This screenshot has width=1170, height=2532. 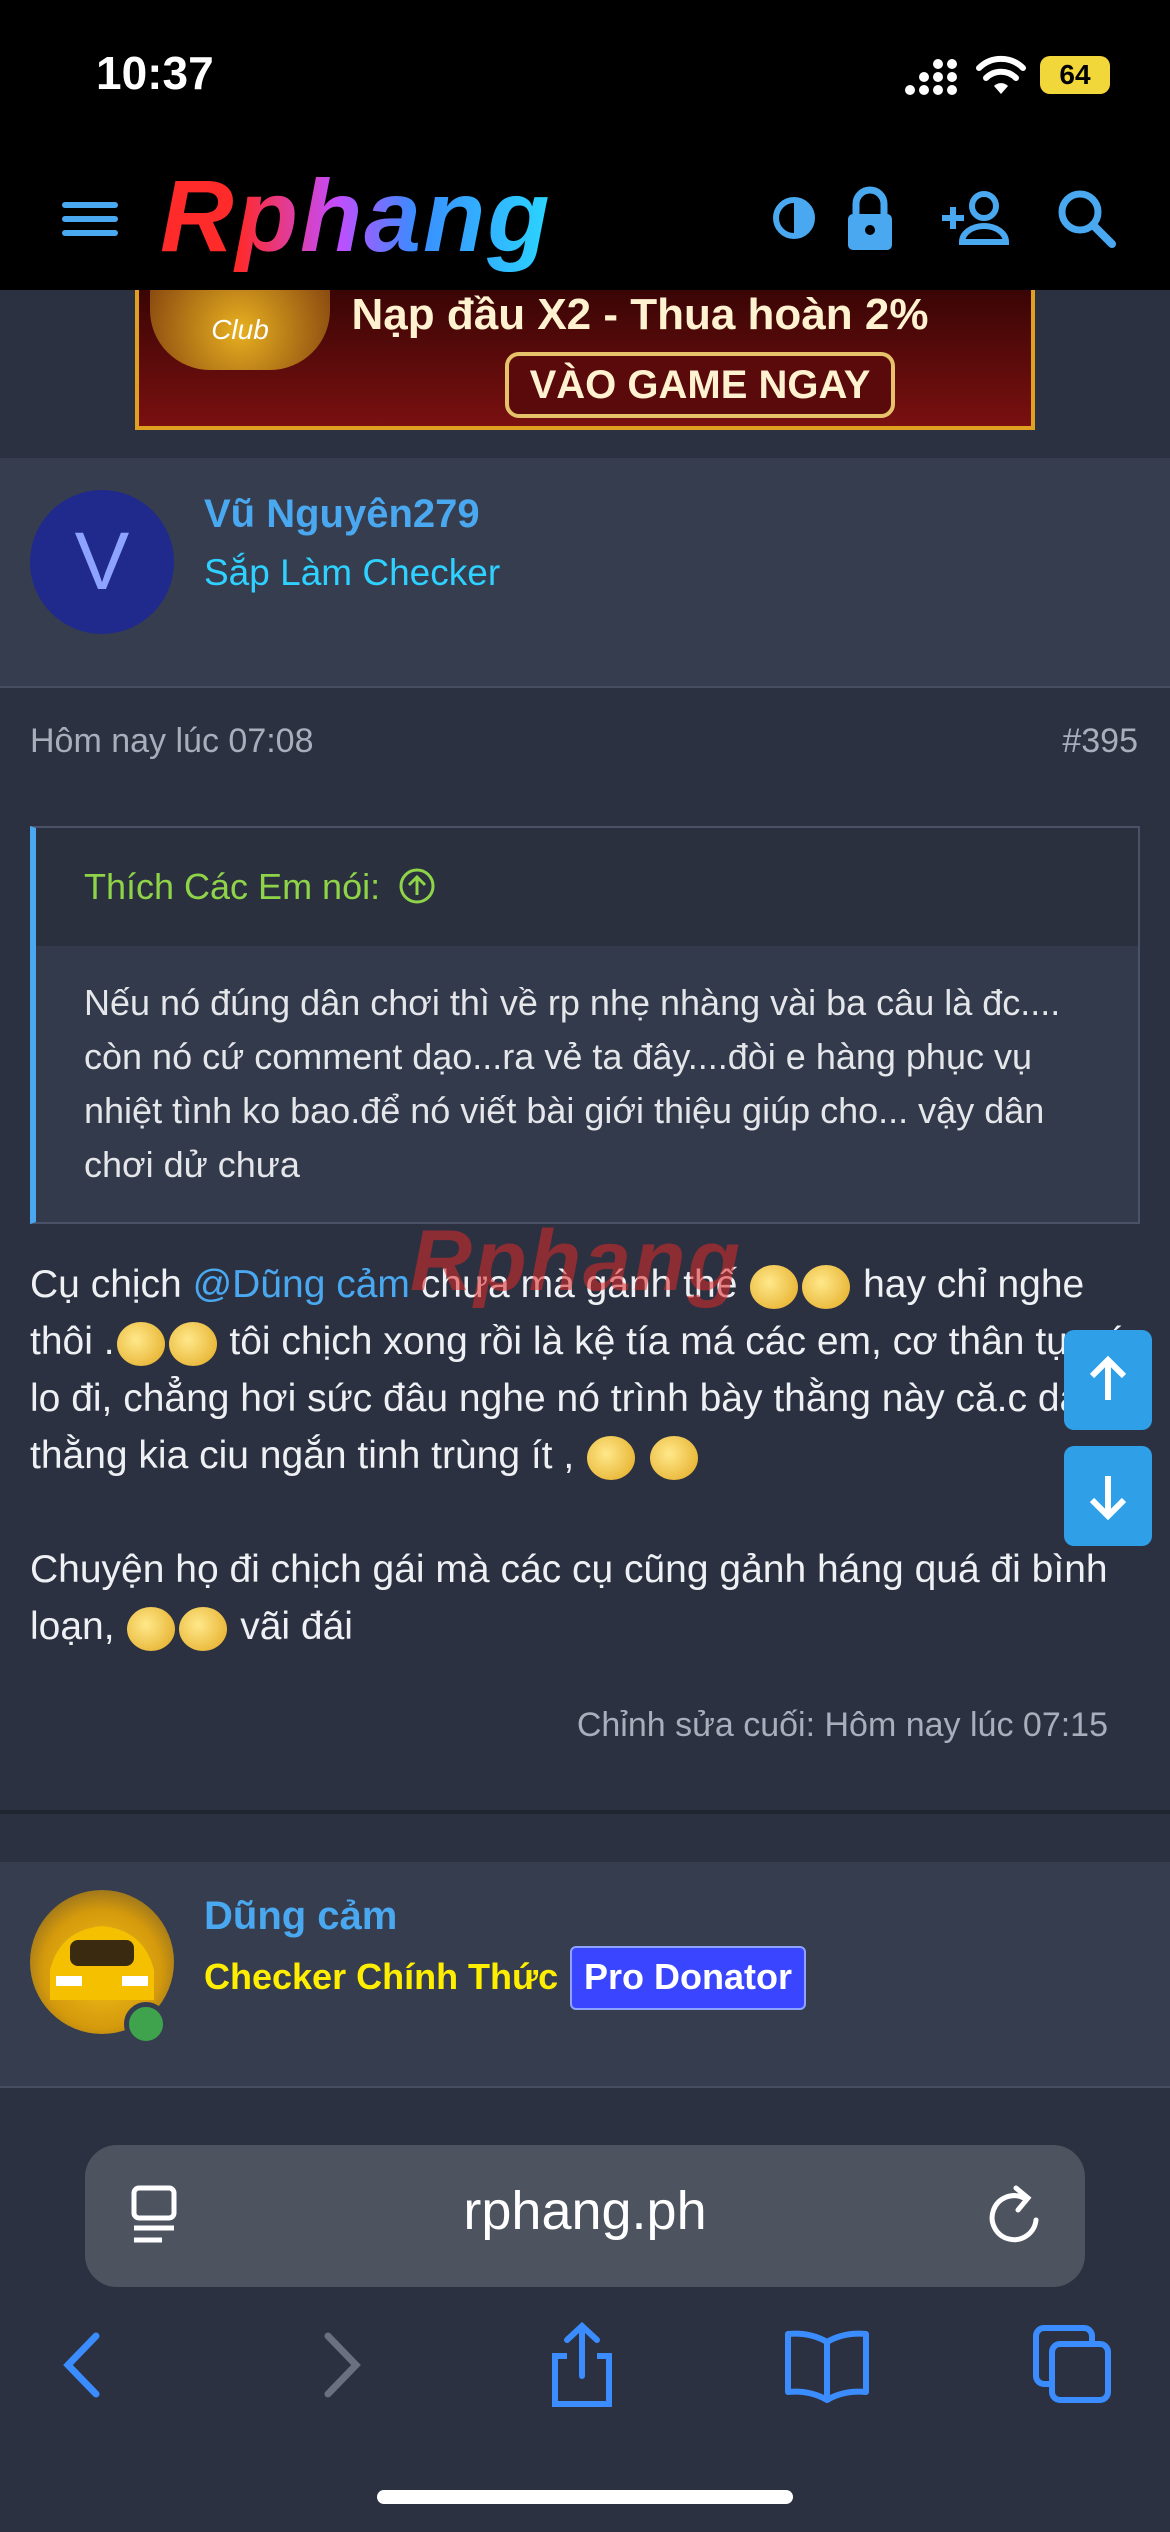 What do you see at coordinates (585, 573) in the screenshot?
I see `post-user-card` at bounding box center [585, 573].